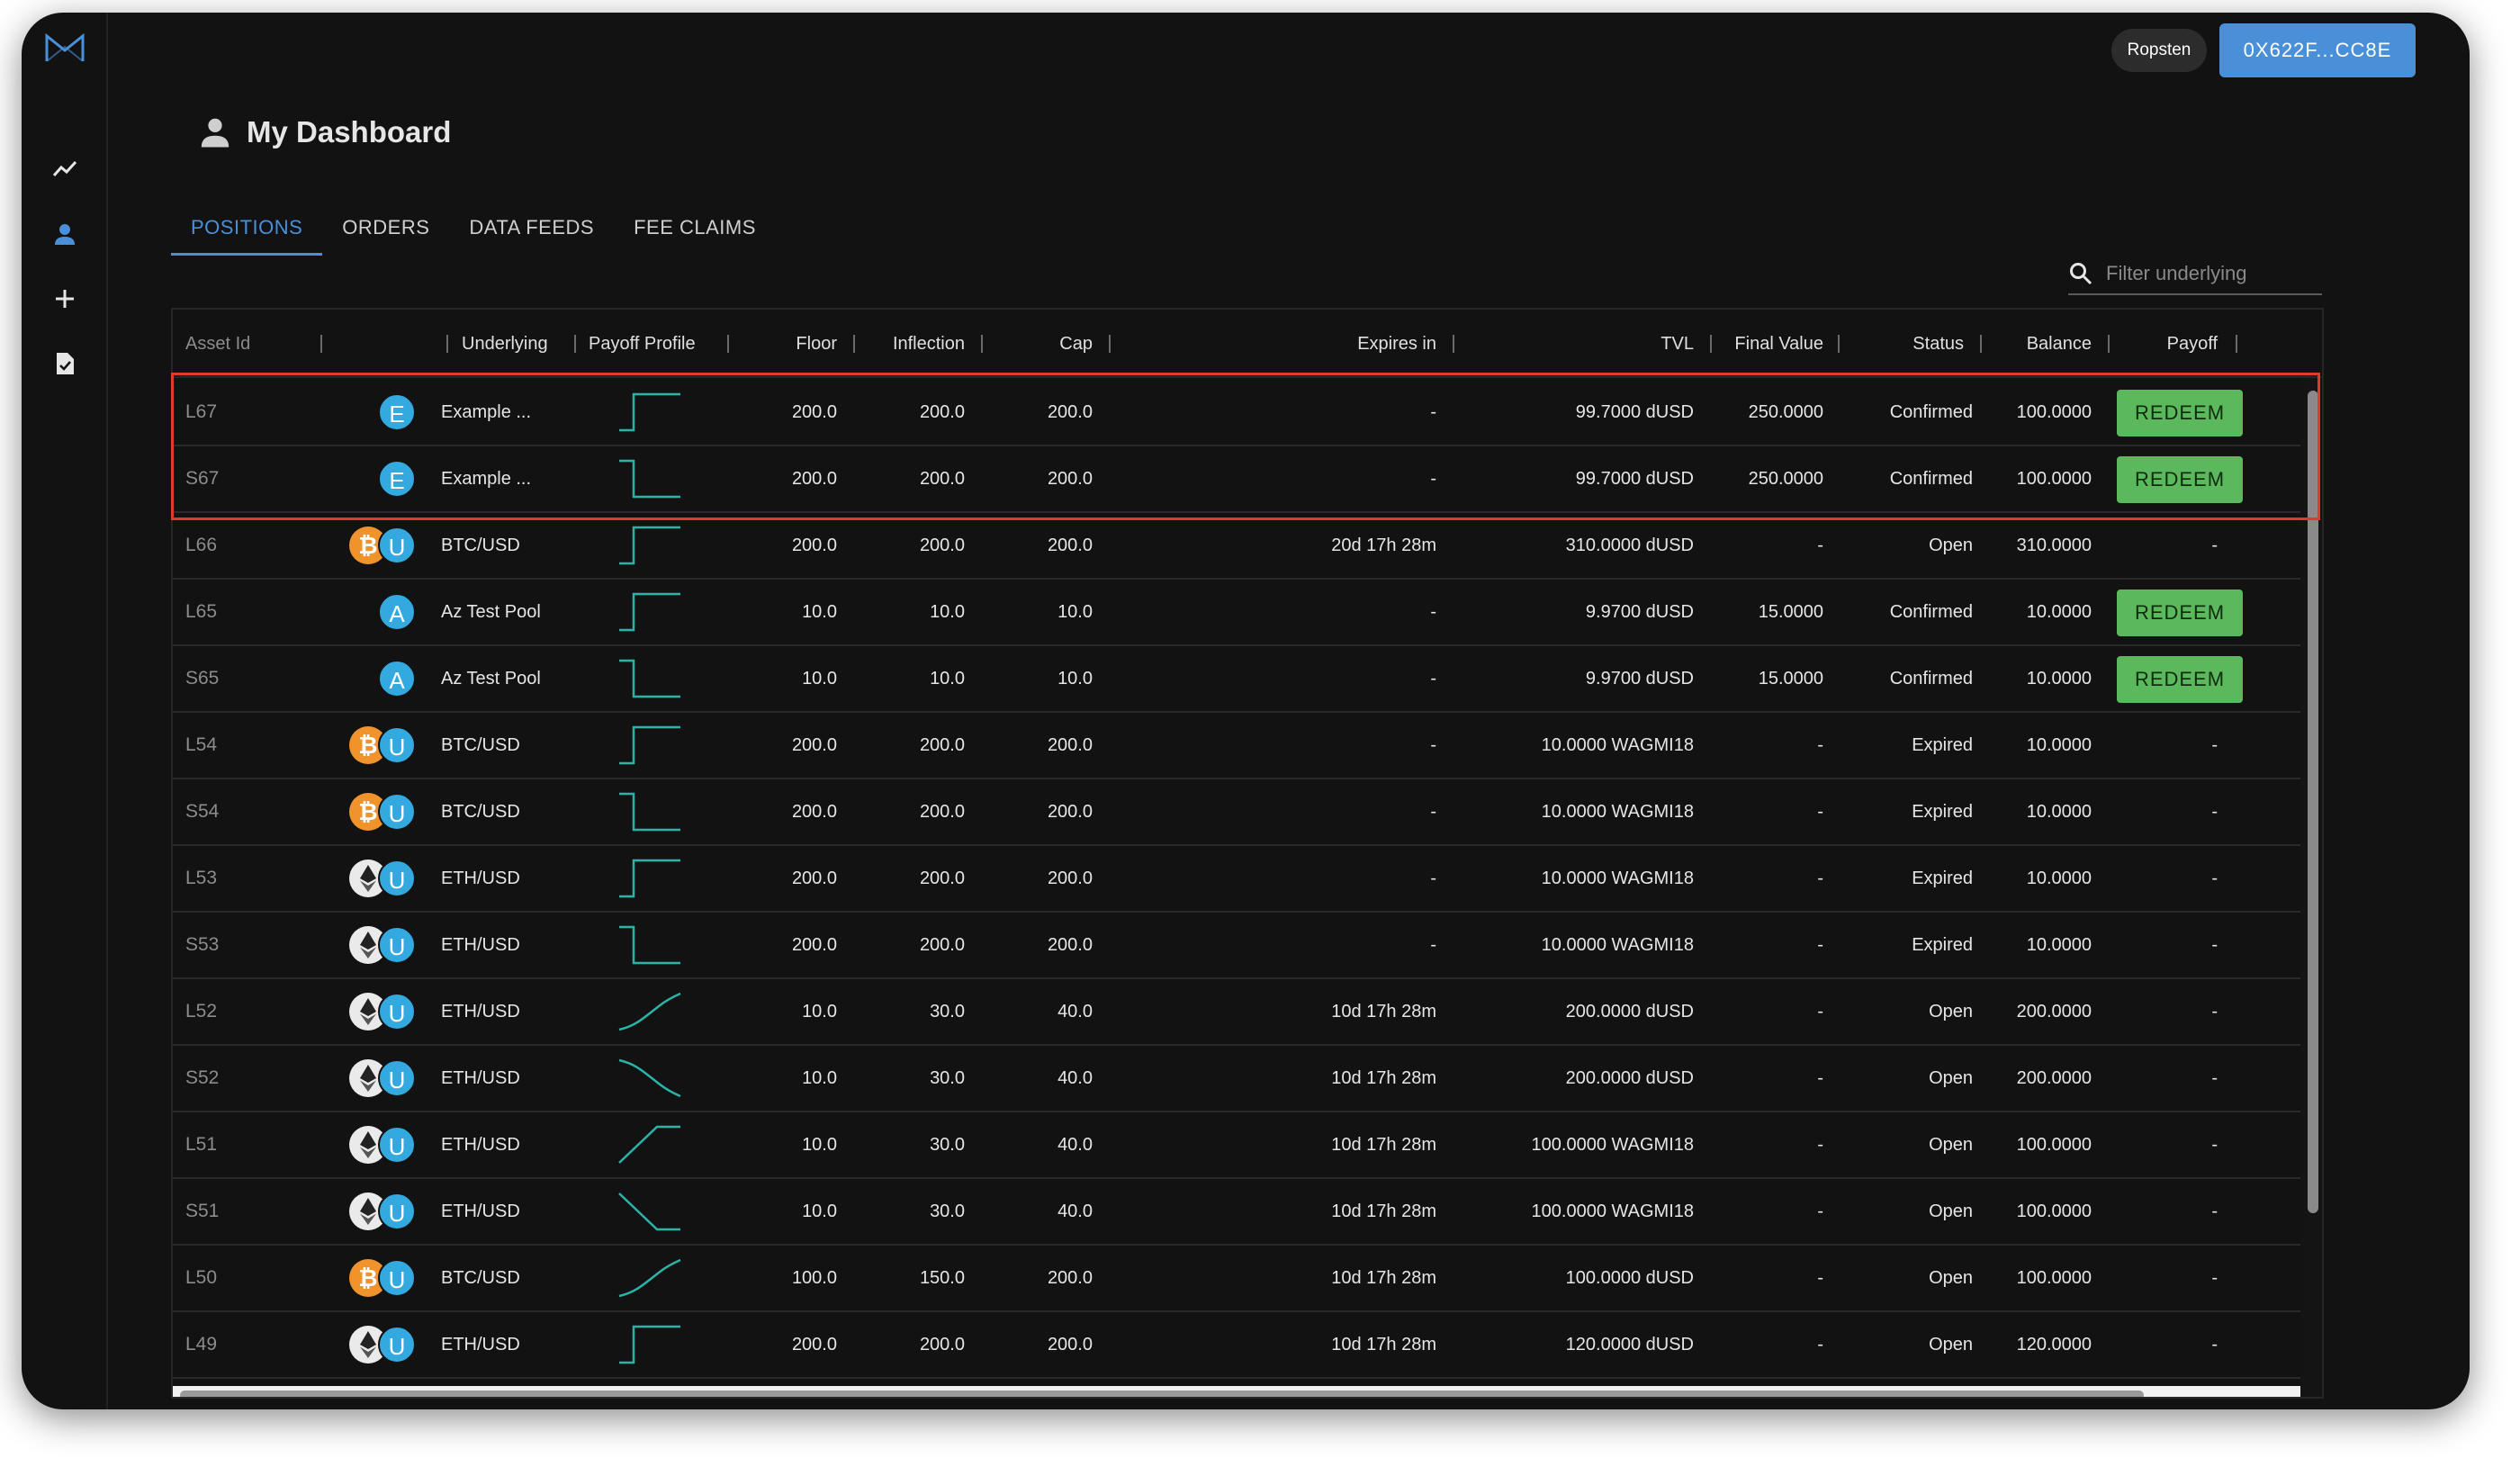 This screenshot has height=1467, width=2520. What do you see at coordinates (793, 344) in the screenshot?
I see `col-floor: Floor` at bounding box center [793, 344].